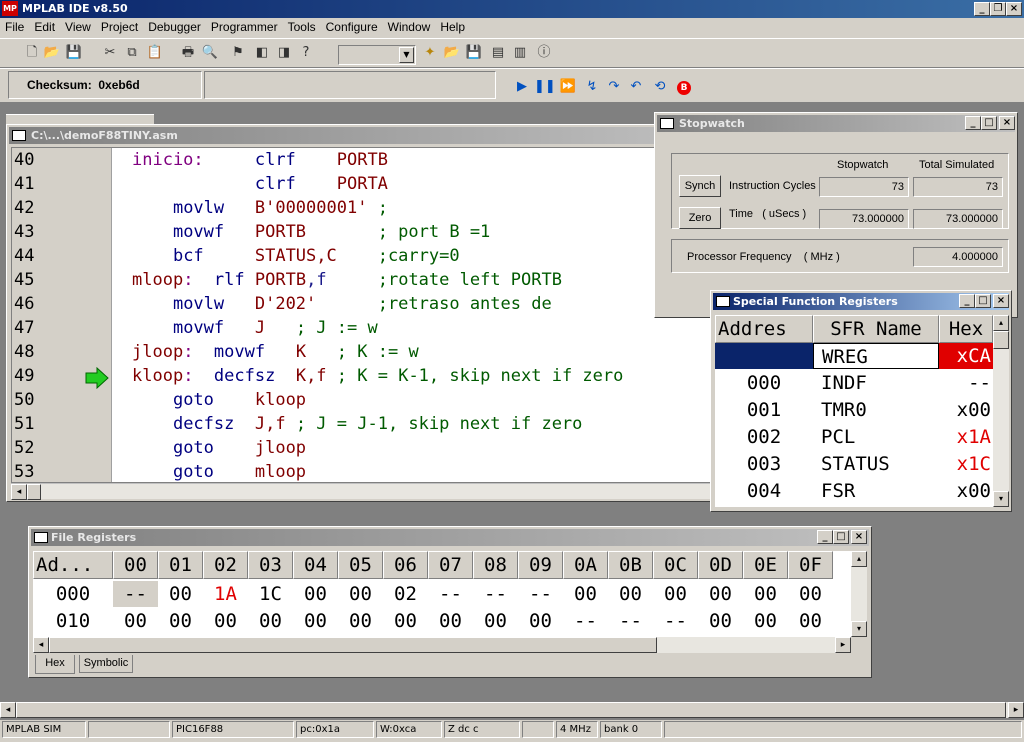 Image resolution: width=1024 pixels, height=742 pixels. I want to click on fileregs-header-cell: 02, so click(225, 565).